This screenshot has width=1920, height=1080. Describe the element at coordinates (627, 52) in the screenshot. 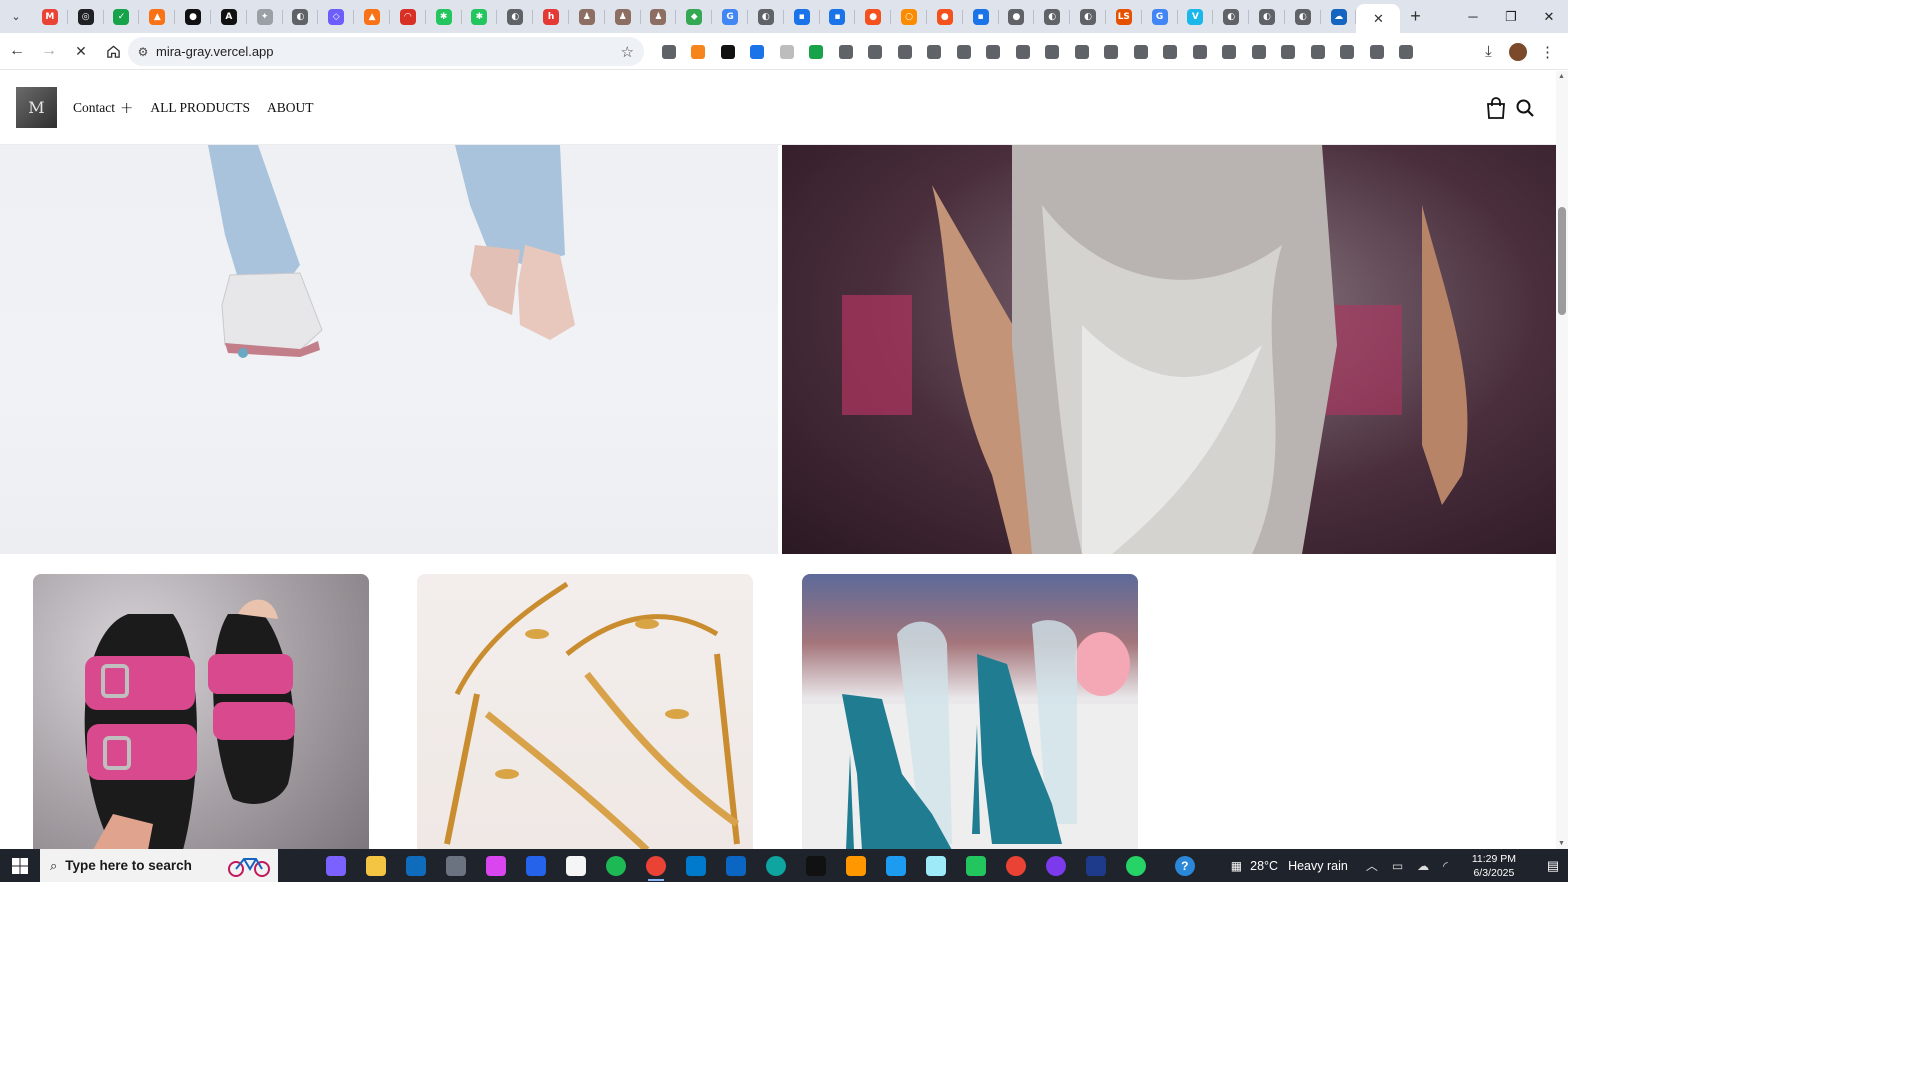

I see `bookmark-star-icon: ☆` at that location.